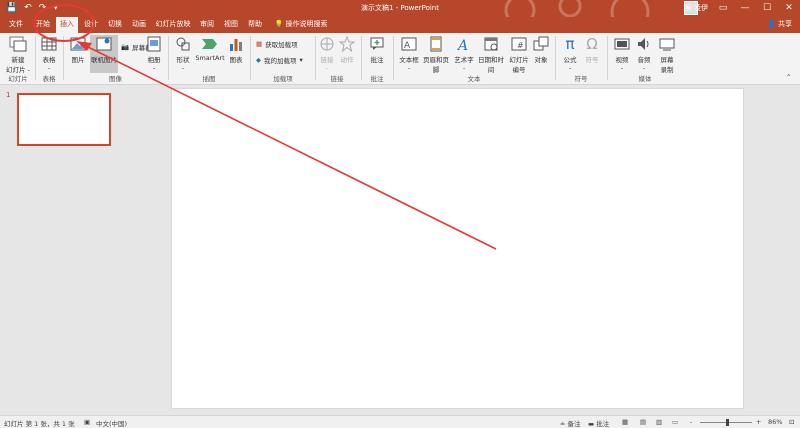 The width and height of the screenshot is (800, 428). What do you see at coordinates (591, 424) in the screenshot?
I see `comment-small-icon: ▬` at bounding box center [591, 424].